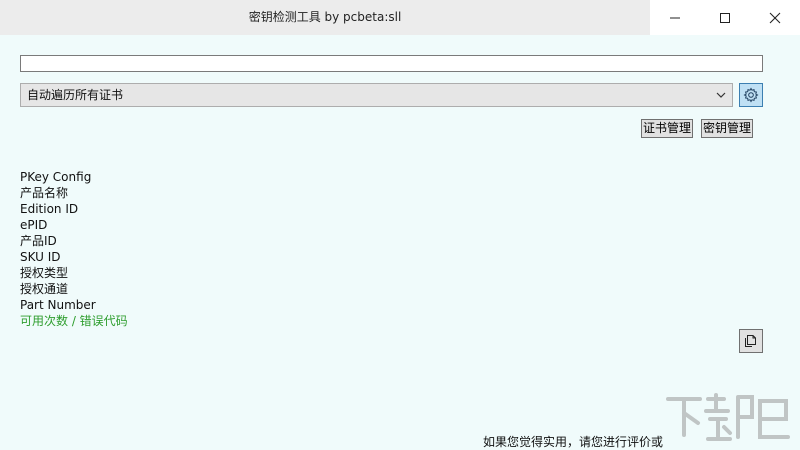  Describe the element at coordinates (727, 128) in the screenshot. I see `key-manage-button: 密钥管理` at that location.